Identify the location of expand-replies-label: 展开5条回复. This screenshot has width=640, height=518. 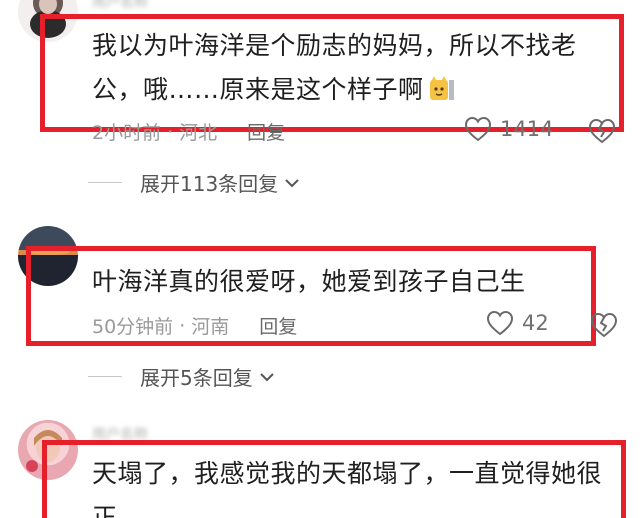
(196, 378).